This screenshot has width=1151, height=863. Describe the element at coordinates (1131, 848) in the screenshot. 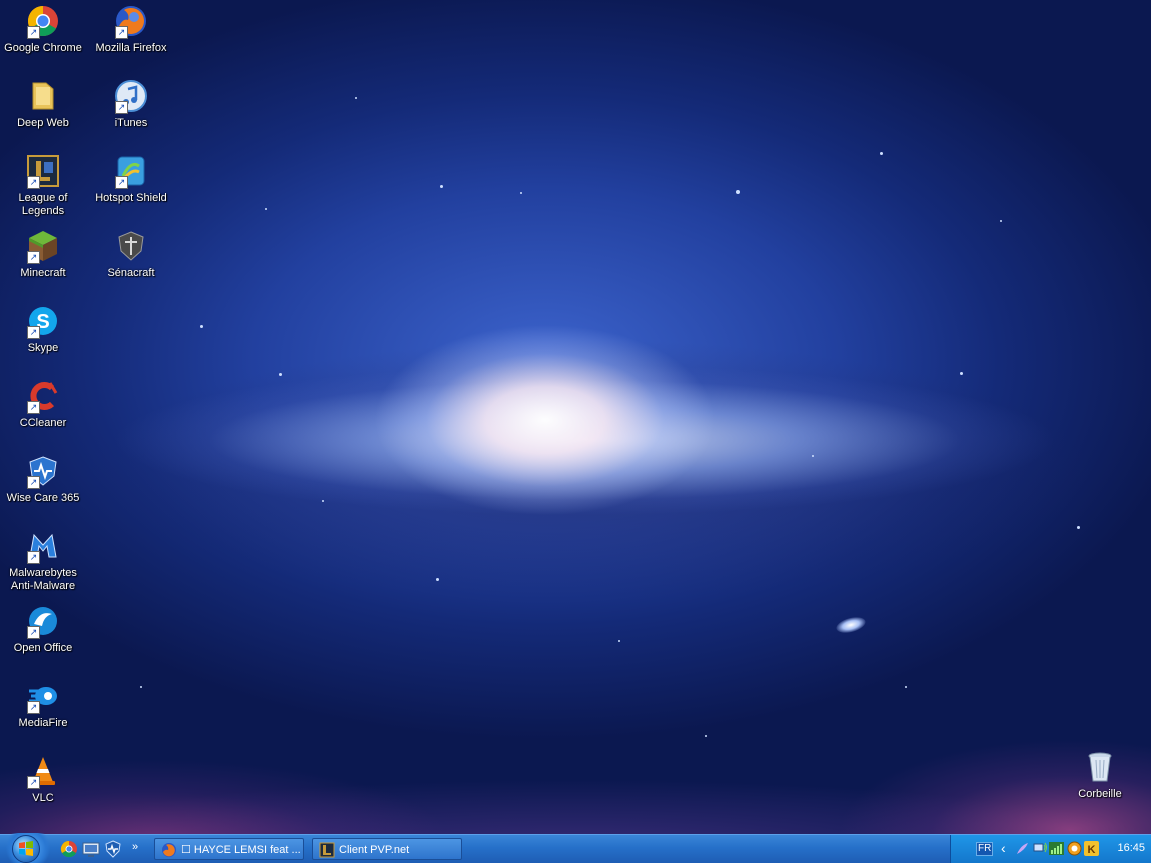

I see `clock: 16:45` at that location.